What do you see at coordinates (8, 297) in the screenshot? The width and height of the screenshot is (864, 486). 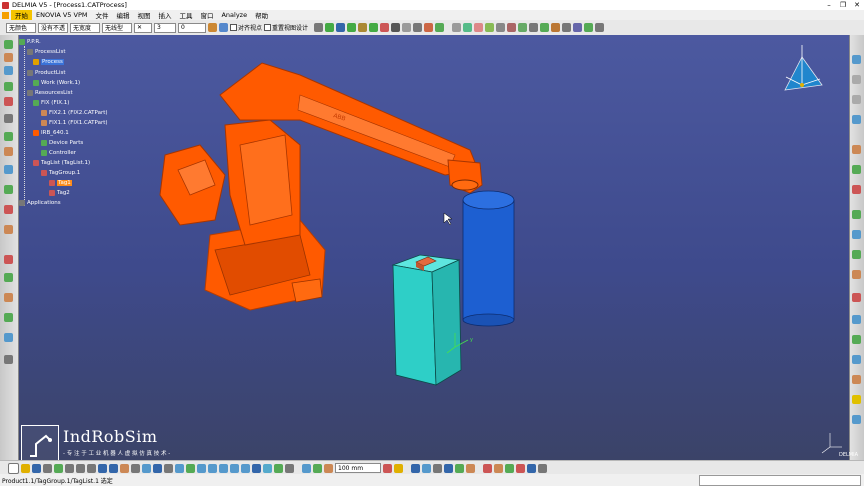 I see `left-tool-15-icon` at bounding box center [8, 297].